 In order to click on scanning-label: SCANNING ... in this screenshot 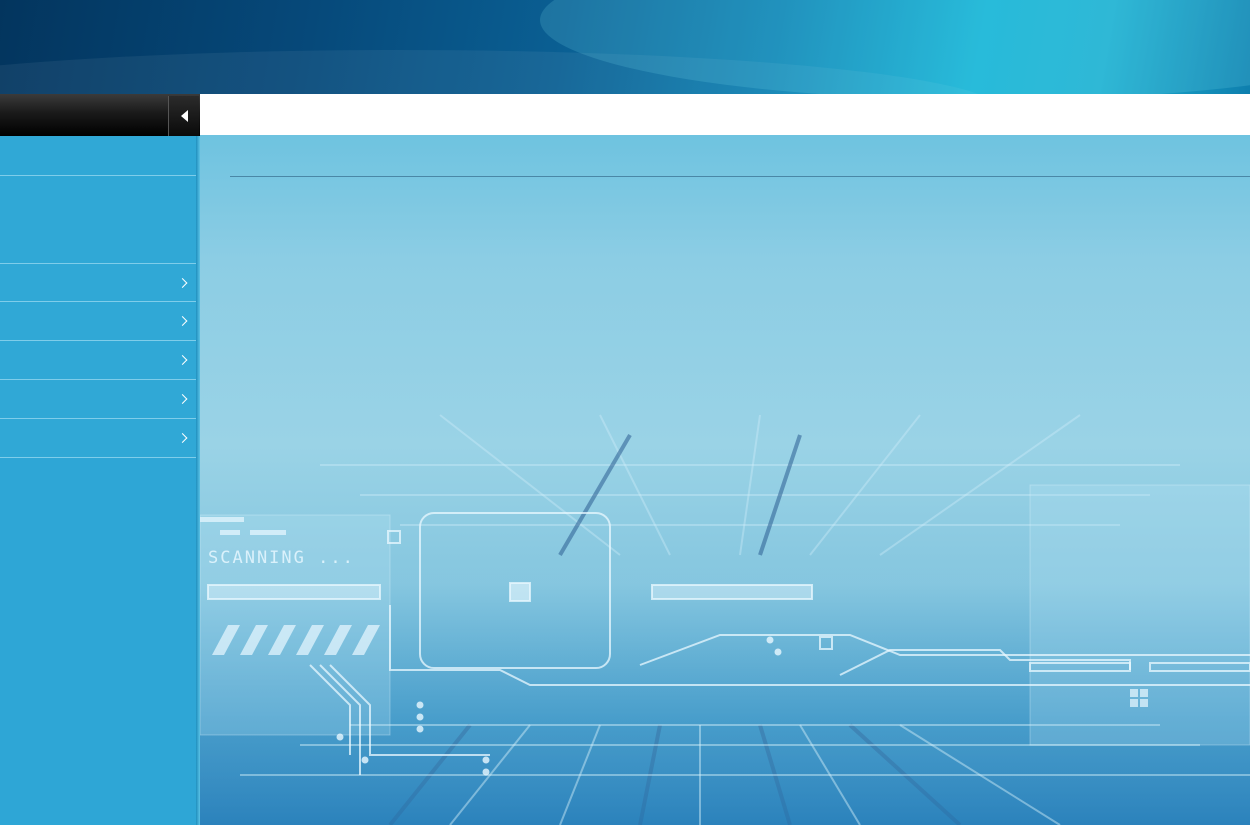, I will do `click(281, 558)`.